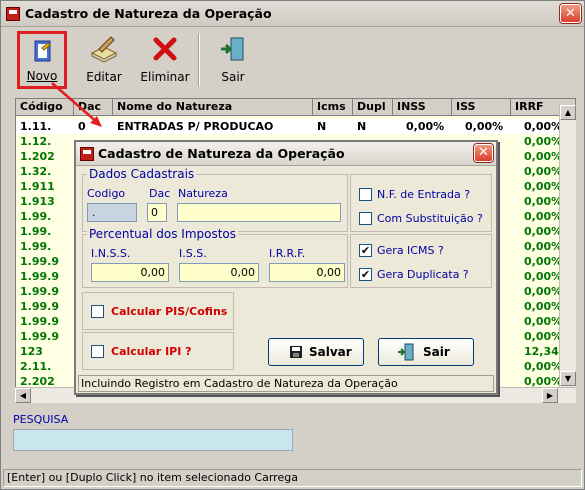  Describe the element at coordinates (436, 352) in the screenshot. I see `dialog-sair-label: Sair` at that location.